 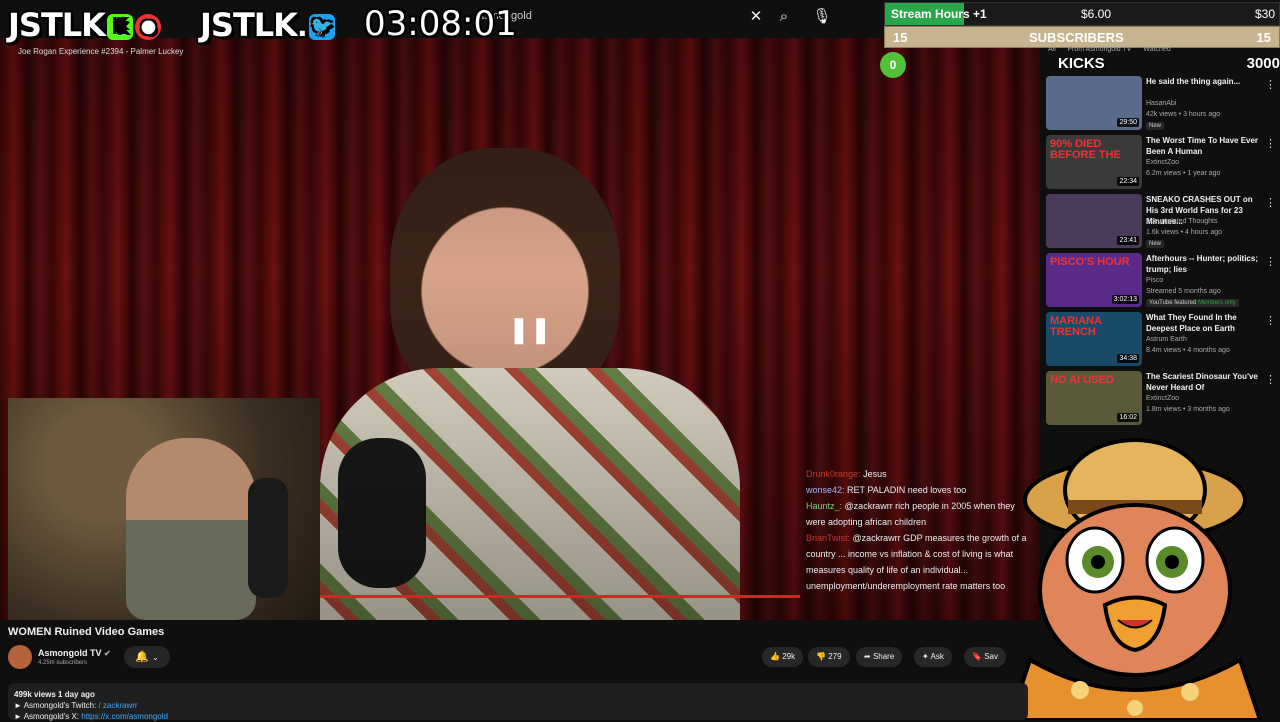 I want to click on recommended-channel: Accumulated Thoughts, so click(x=1181, y=221).